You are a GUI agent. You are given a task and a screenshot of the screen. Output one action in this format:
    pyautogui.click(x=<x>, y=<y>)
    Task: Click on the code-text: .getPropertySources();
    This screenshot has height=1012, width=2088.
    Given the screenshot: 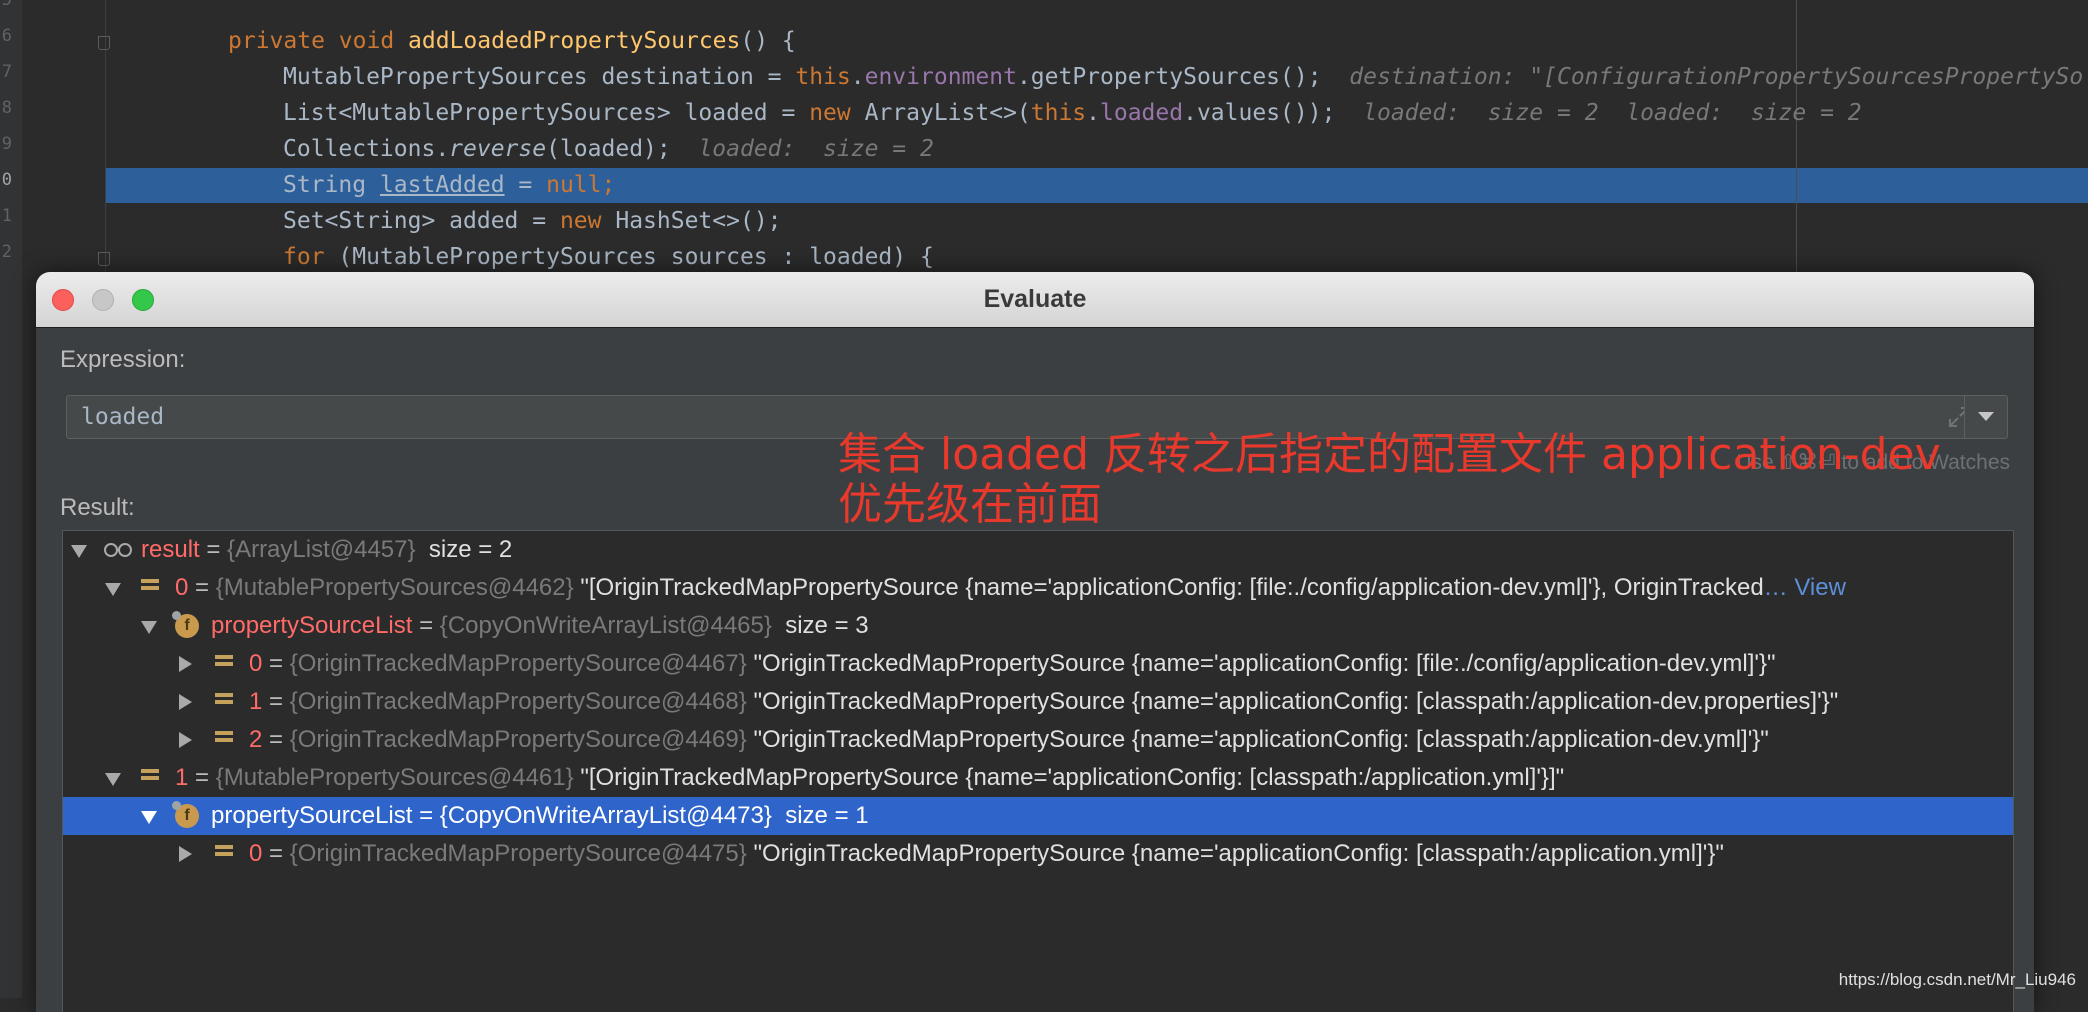 What is the action you would take?
    pyautogui.click(x=1169, y=77)
    